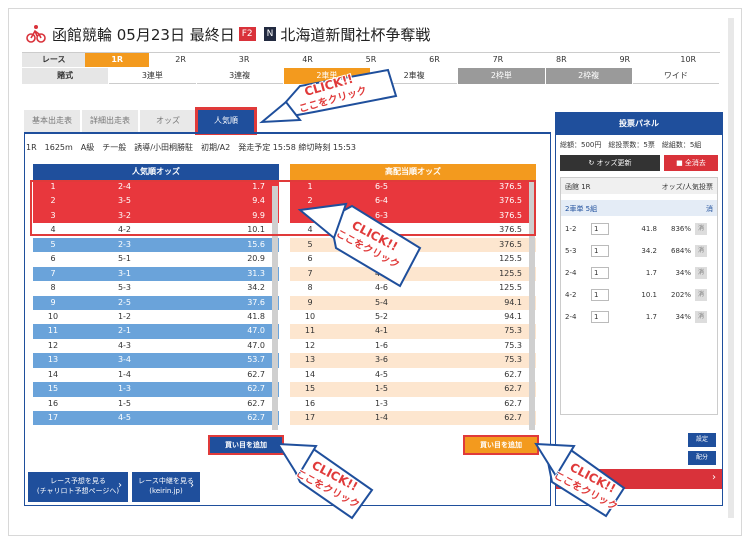  What do you see at coordinates (153, 76) in the screenshot?
I see `bet-type-0: 3連単` at bounding box center [153, 76].